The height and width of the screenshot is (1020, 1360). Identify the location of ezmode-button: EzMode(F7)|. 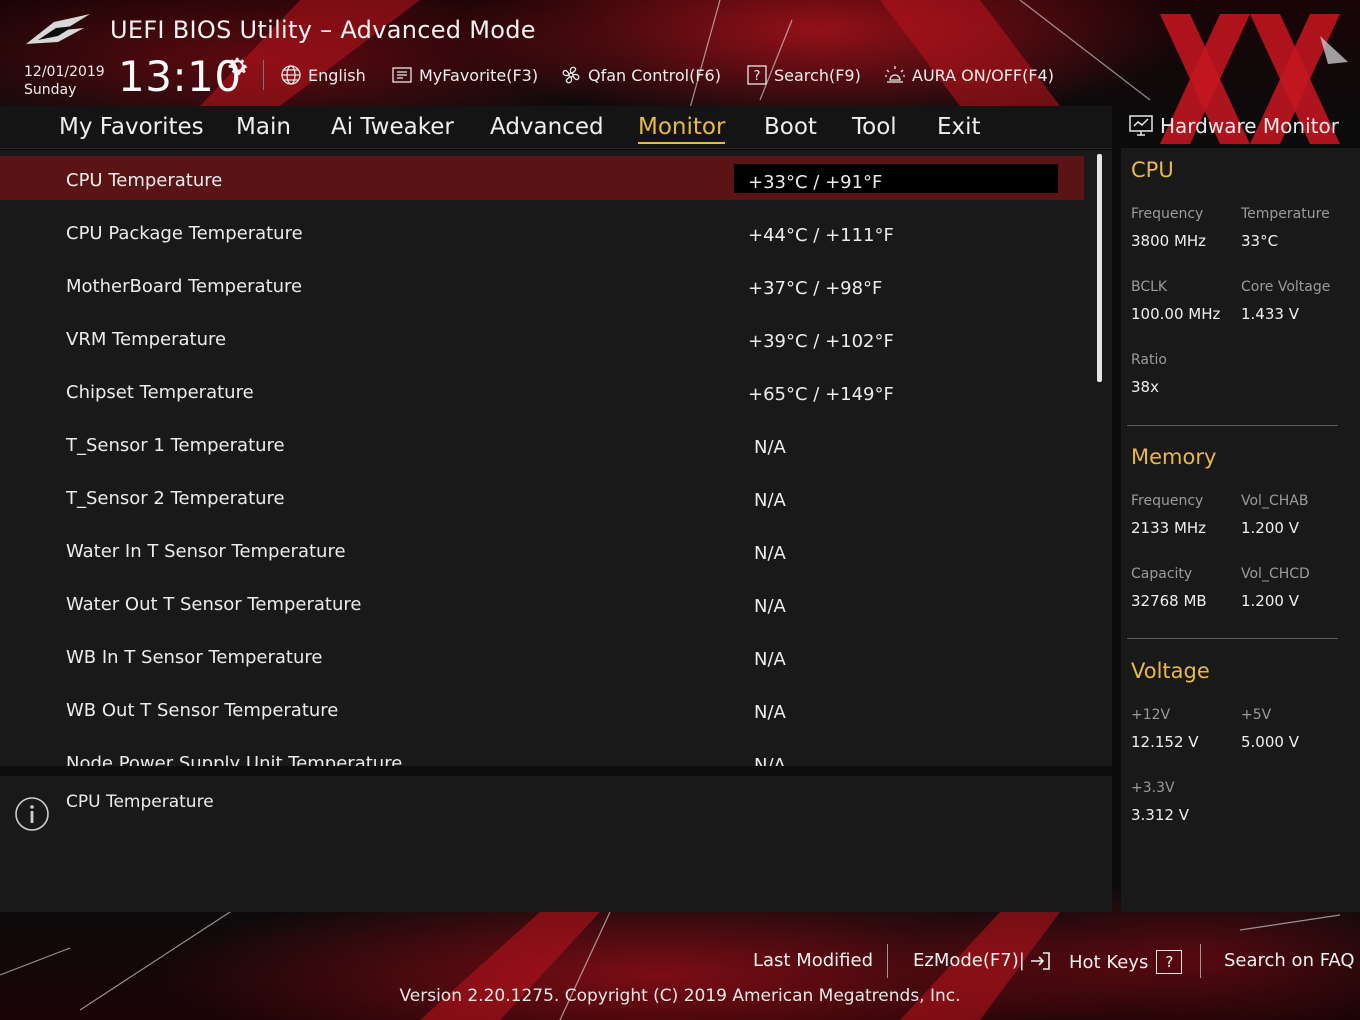
(982, 960).